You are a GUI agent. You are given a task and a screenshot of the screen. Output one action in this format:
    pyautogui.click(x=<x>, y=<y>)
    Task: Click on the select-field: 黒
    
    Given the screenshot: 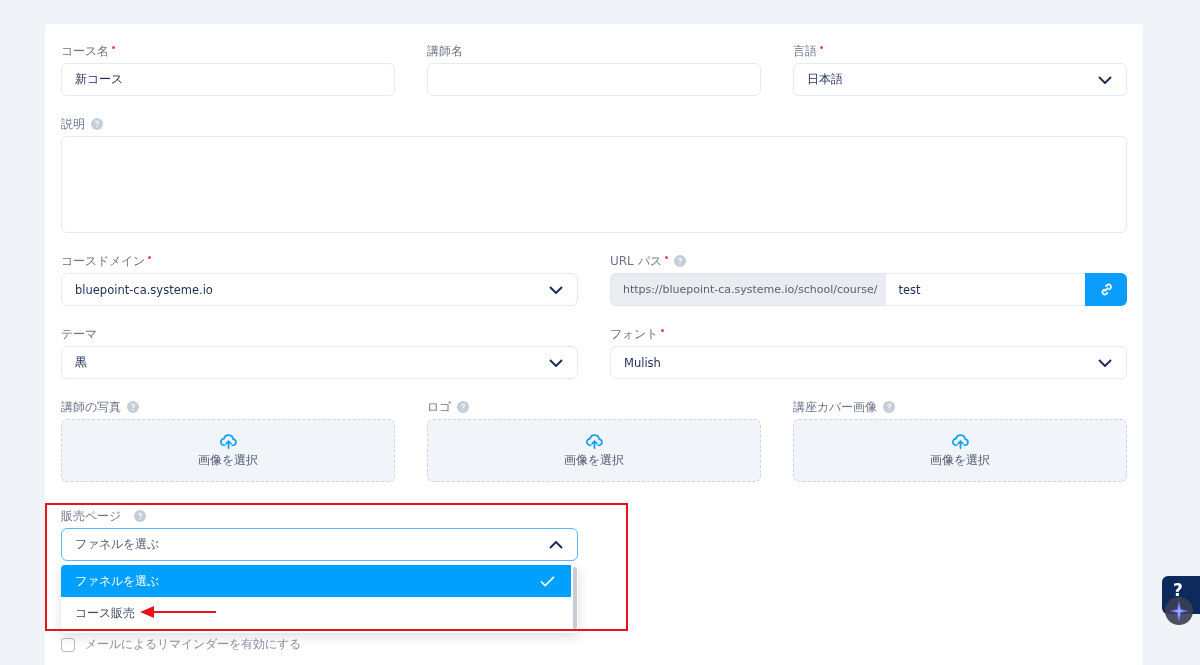 What is the action you would take?
    pyautogui.click(x=319, y=362)
    